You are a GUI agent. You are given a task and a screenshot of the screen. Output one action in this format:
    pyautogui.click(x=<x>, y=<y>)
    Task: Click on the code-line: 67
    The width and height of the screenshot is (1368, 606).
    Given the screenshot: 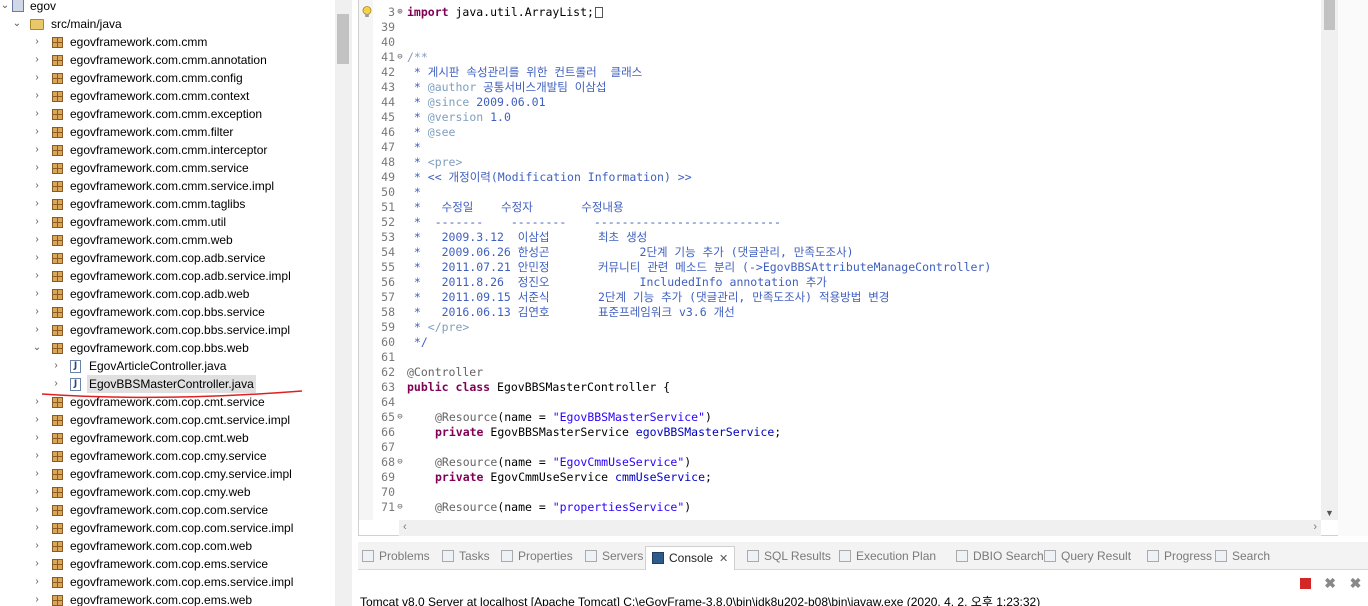 What is the action you would take?
    pyautogui.click(x=854, y=447)
    